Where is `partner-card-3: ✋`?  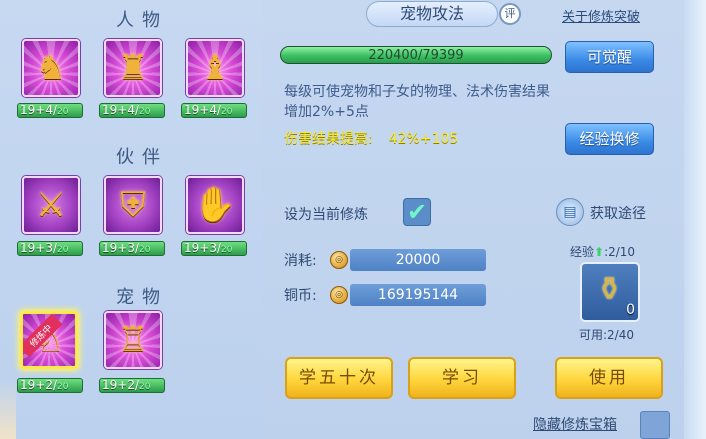 partner-card-3: ✋ is located at coordinates (215, 205).